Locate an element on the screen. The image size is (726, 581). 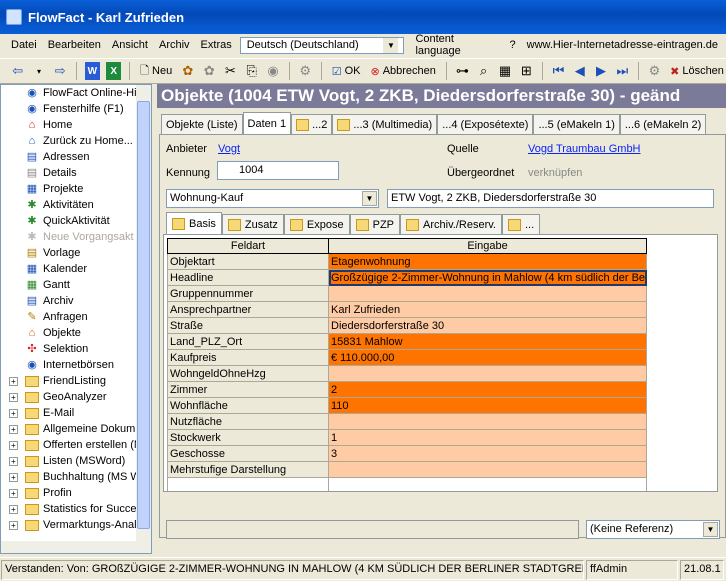
table-row: Ansprechpartner Karl Zufrieden is located at coordinates (407, 309).